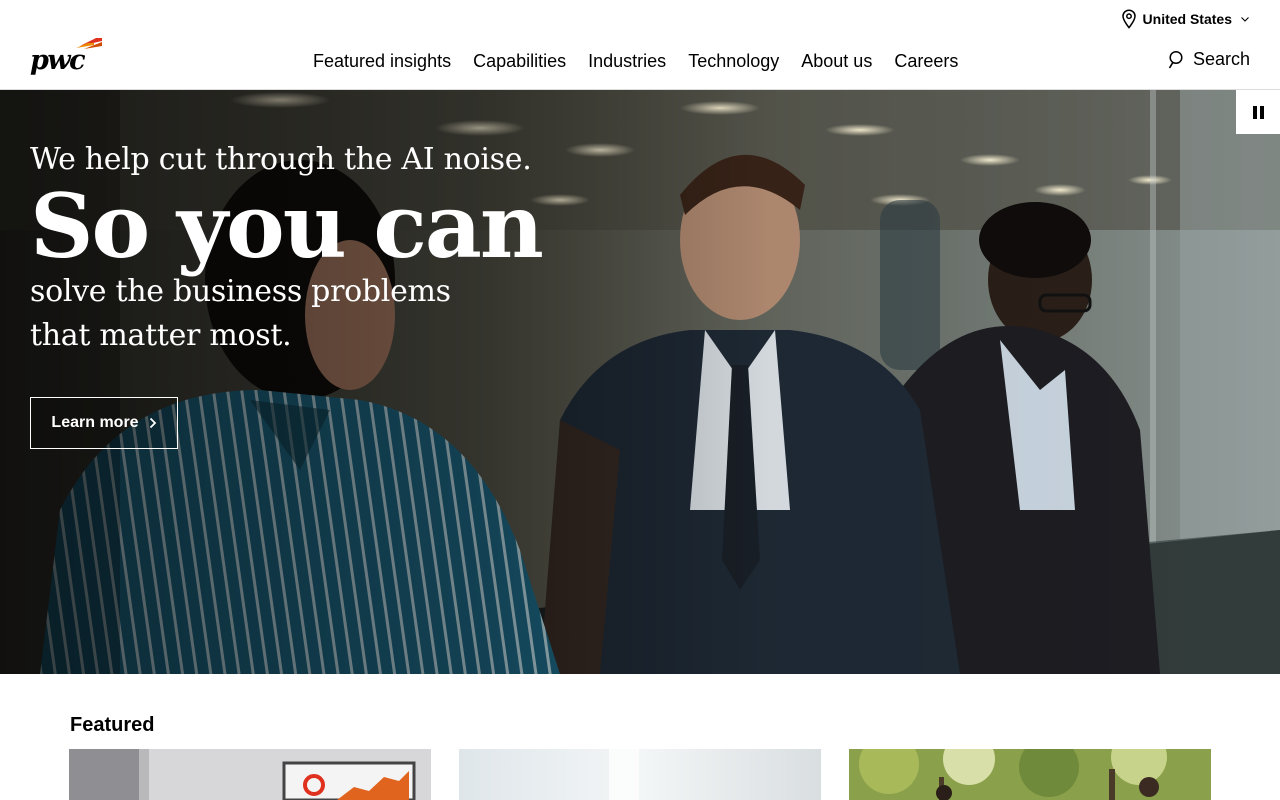 This screenshot has height=800, width=1280. What do you see at coordinates (95, 422) in the screenshot?
I see `learn-more-label: Learn more` at bounding box center [95, 422].